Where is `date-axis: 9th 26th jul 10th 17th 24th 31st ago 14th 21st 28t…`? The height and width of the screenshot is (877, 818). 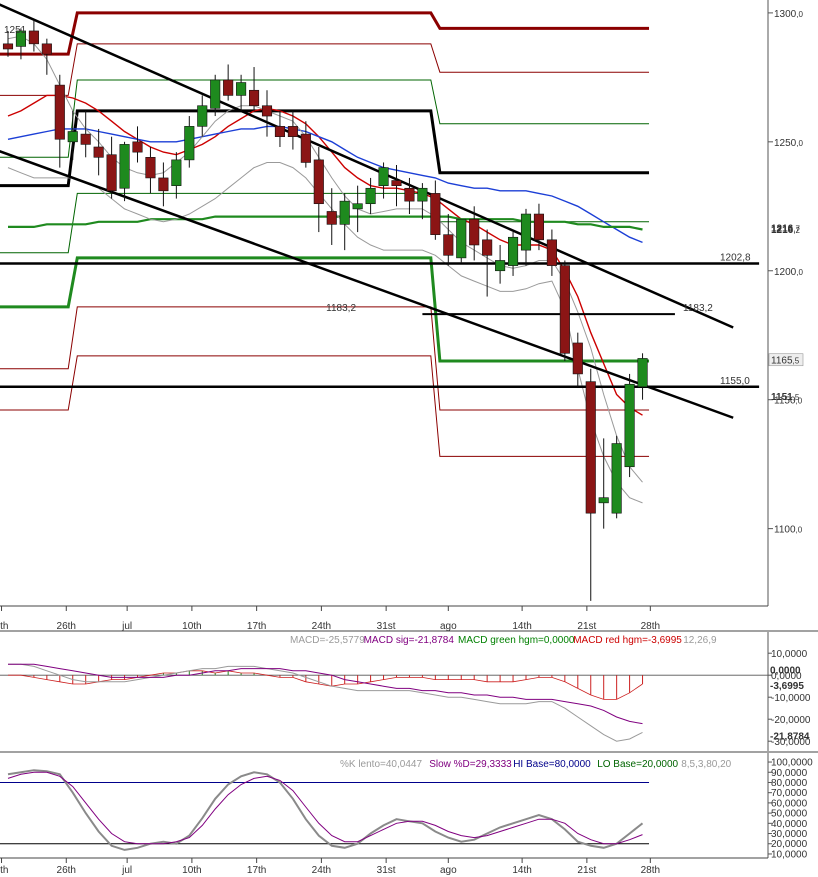
date-axis: 9th 26th jul 10th 17th 24th 31st ago 14th 21st 28t… is located at coordinates (409, 618).